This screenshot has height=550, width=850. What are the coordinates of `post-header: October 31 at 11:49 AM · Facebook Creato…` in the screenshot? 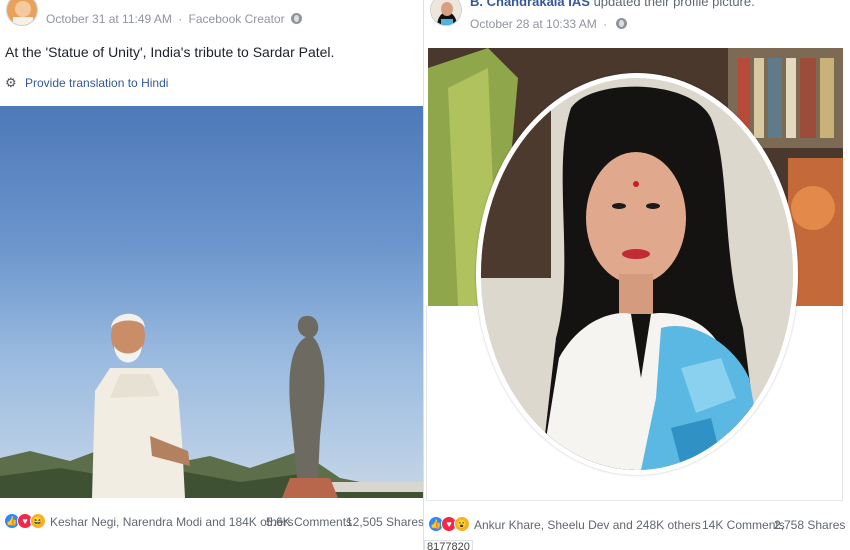 It's located at (211, 20).